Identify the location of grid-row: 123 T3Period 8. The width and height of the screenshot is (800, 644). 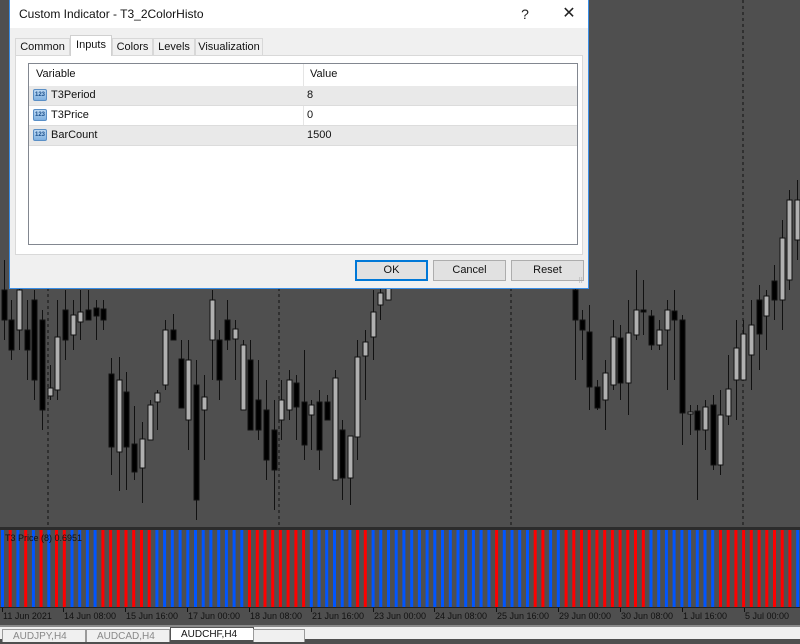
(303, 96).